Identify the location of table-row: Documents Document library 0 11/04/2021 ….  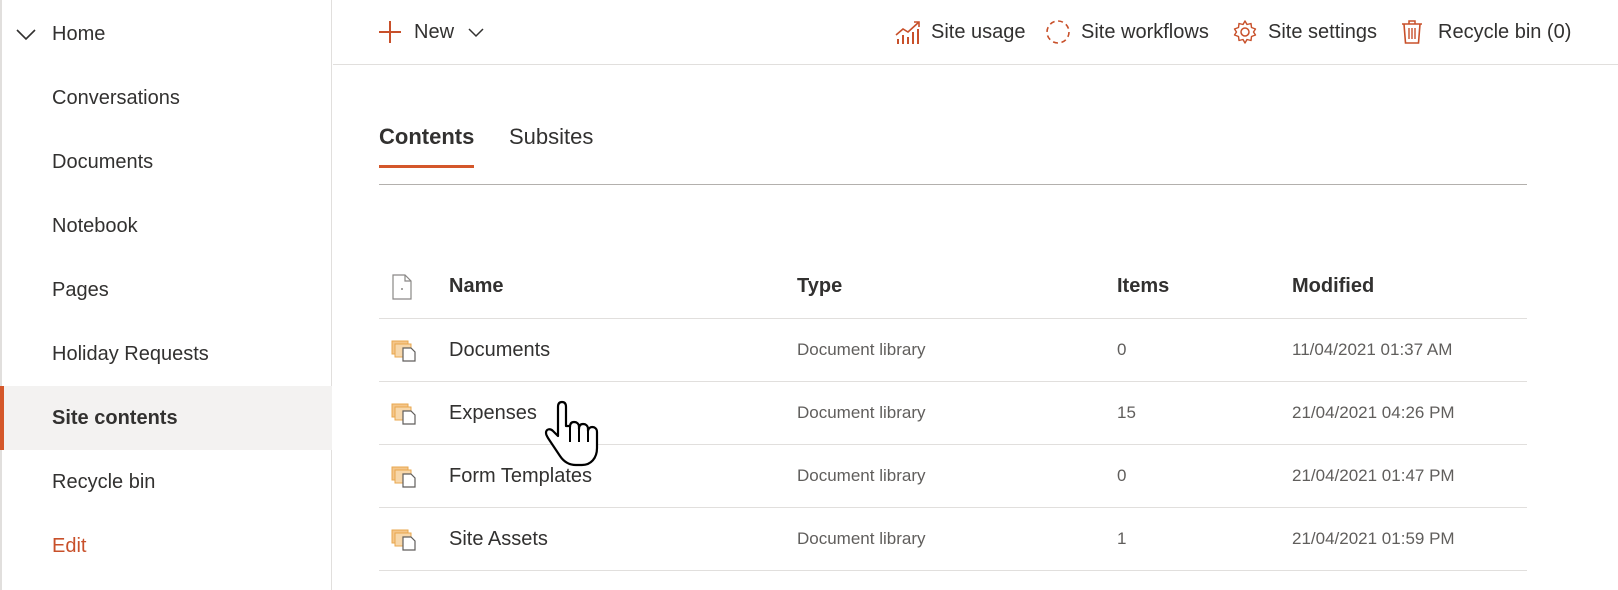
(953, 350).